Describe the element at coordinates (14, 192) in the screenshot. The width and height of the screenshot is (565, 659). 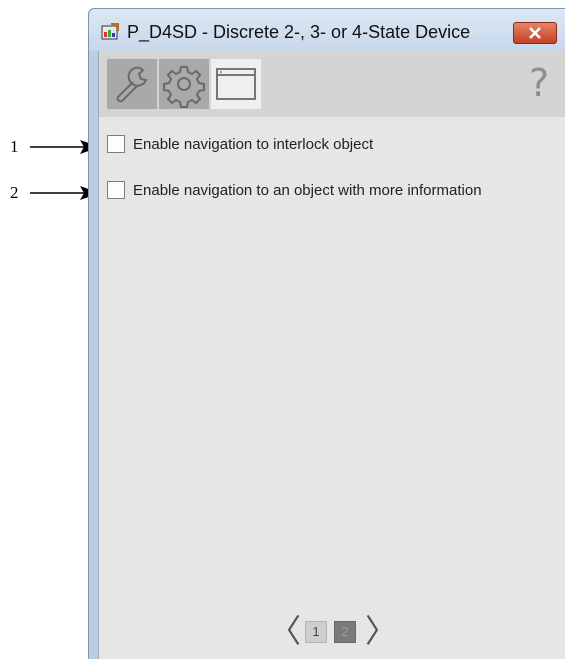
I see `callout-number: 2` at that location.